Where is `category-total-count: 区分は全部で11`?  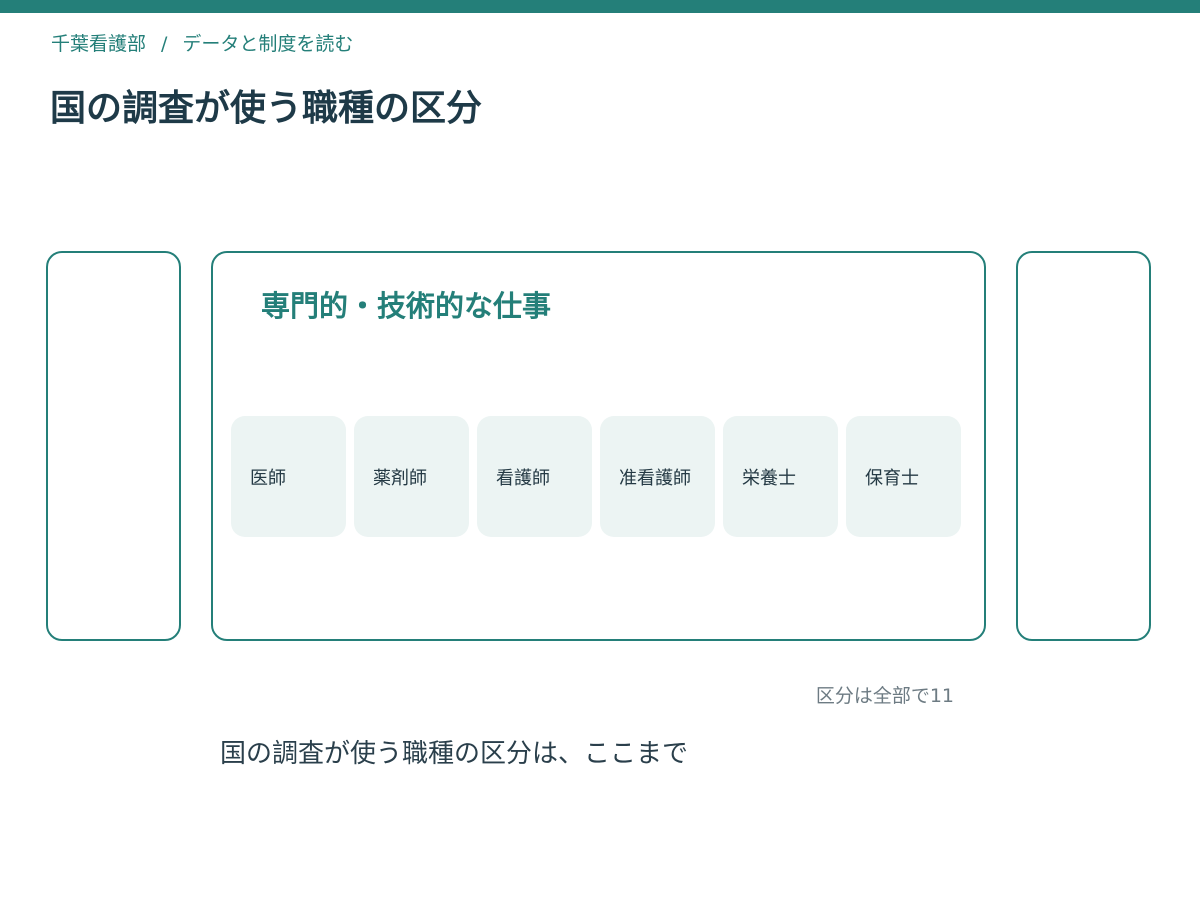
category-total-count: 区分は全部で11 is located at coordinates (884, 696).